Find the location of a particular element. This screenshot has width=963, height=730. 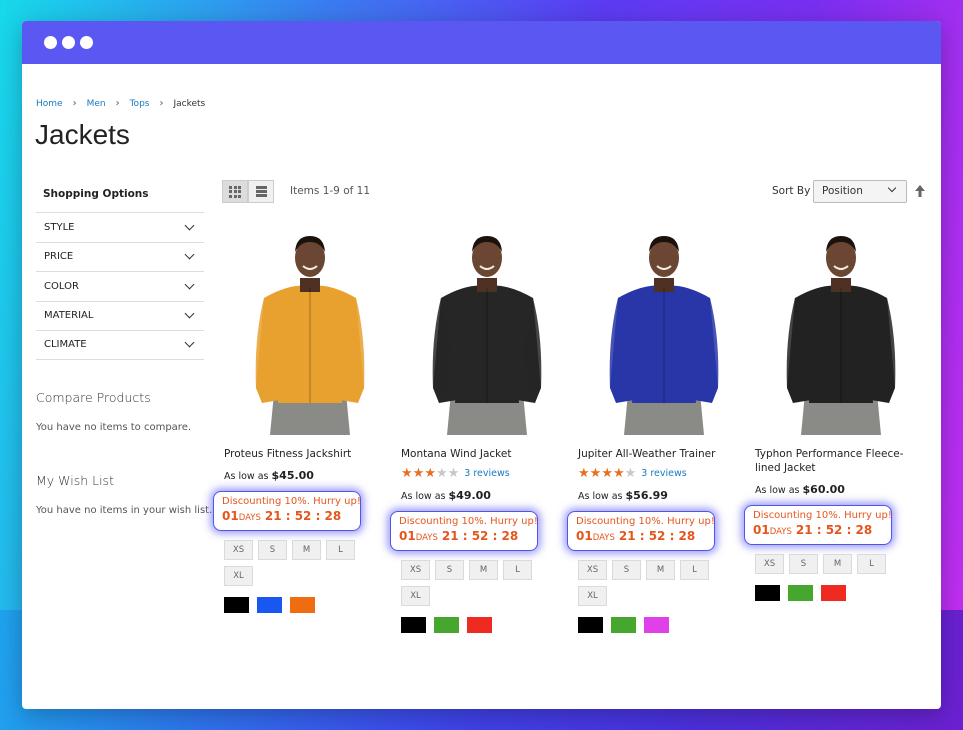

filter-list: STYLE PRICE COLOR MATERIAL CLIMATE is located at coordinates (120, 286).